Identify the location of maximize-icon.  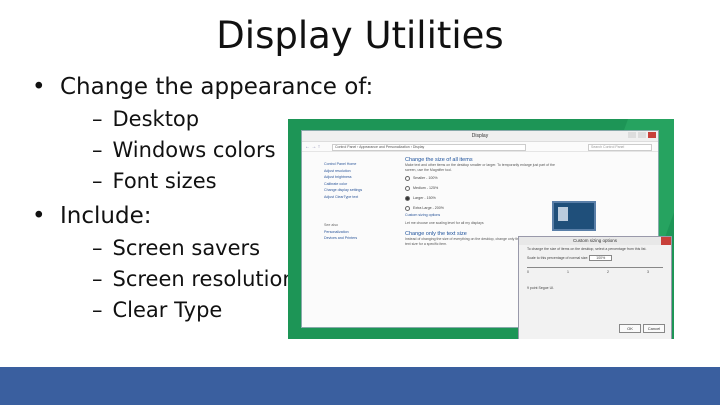
(642, 135).